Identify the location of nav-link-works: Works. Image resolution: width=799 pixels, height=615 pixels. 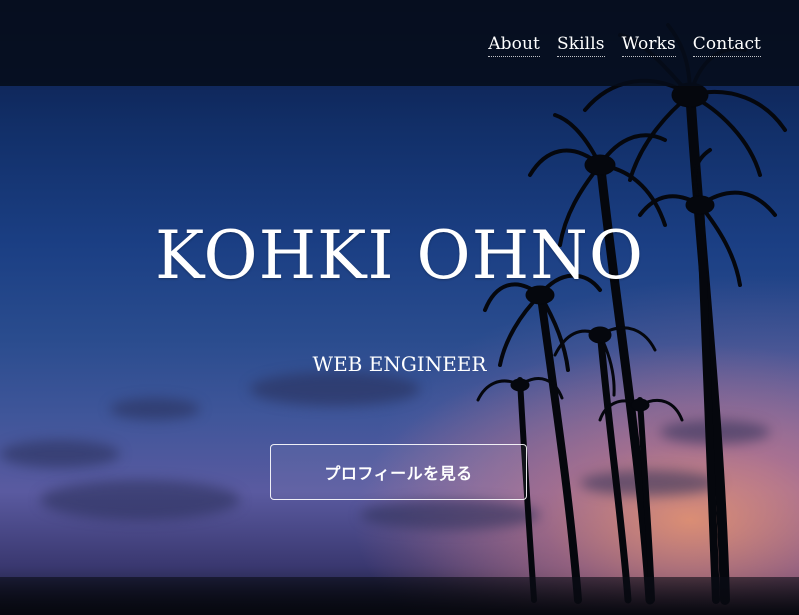
(648, 45).